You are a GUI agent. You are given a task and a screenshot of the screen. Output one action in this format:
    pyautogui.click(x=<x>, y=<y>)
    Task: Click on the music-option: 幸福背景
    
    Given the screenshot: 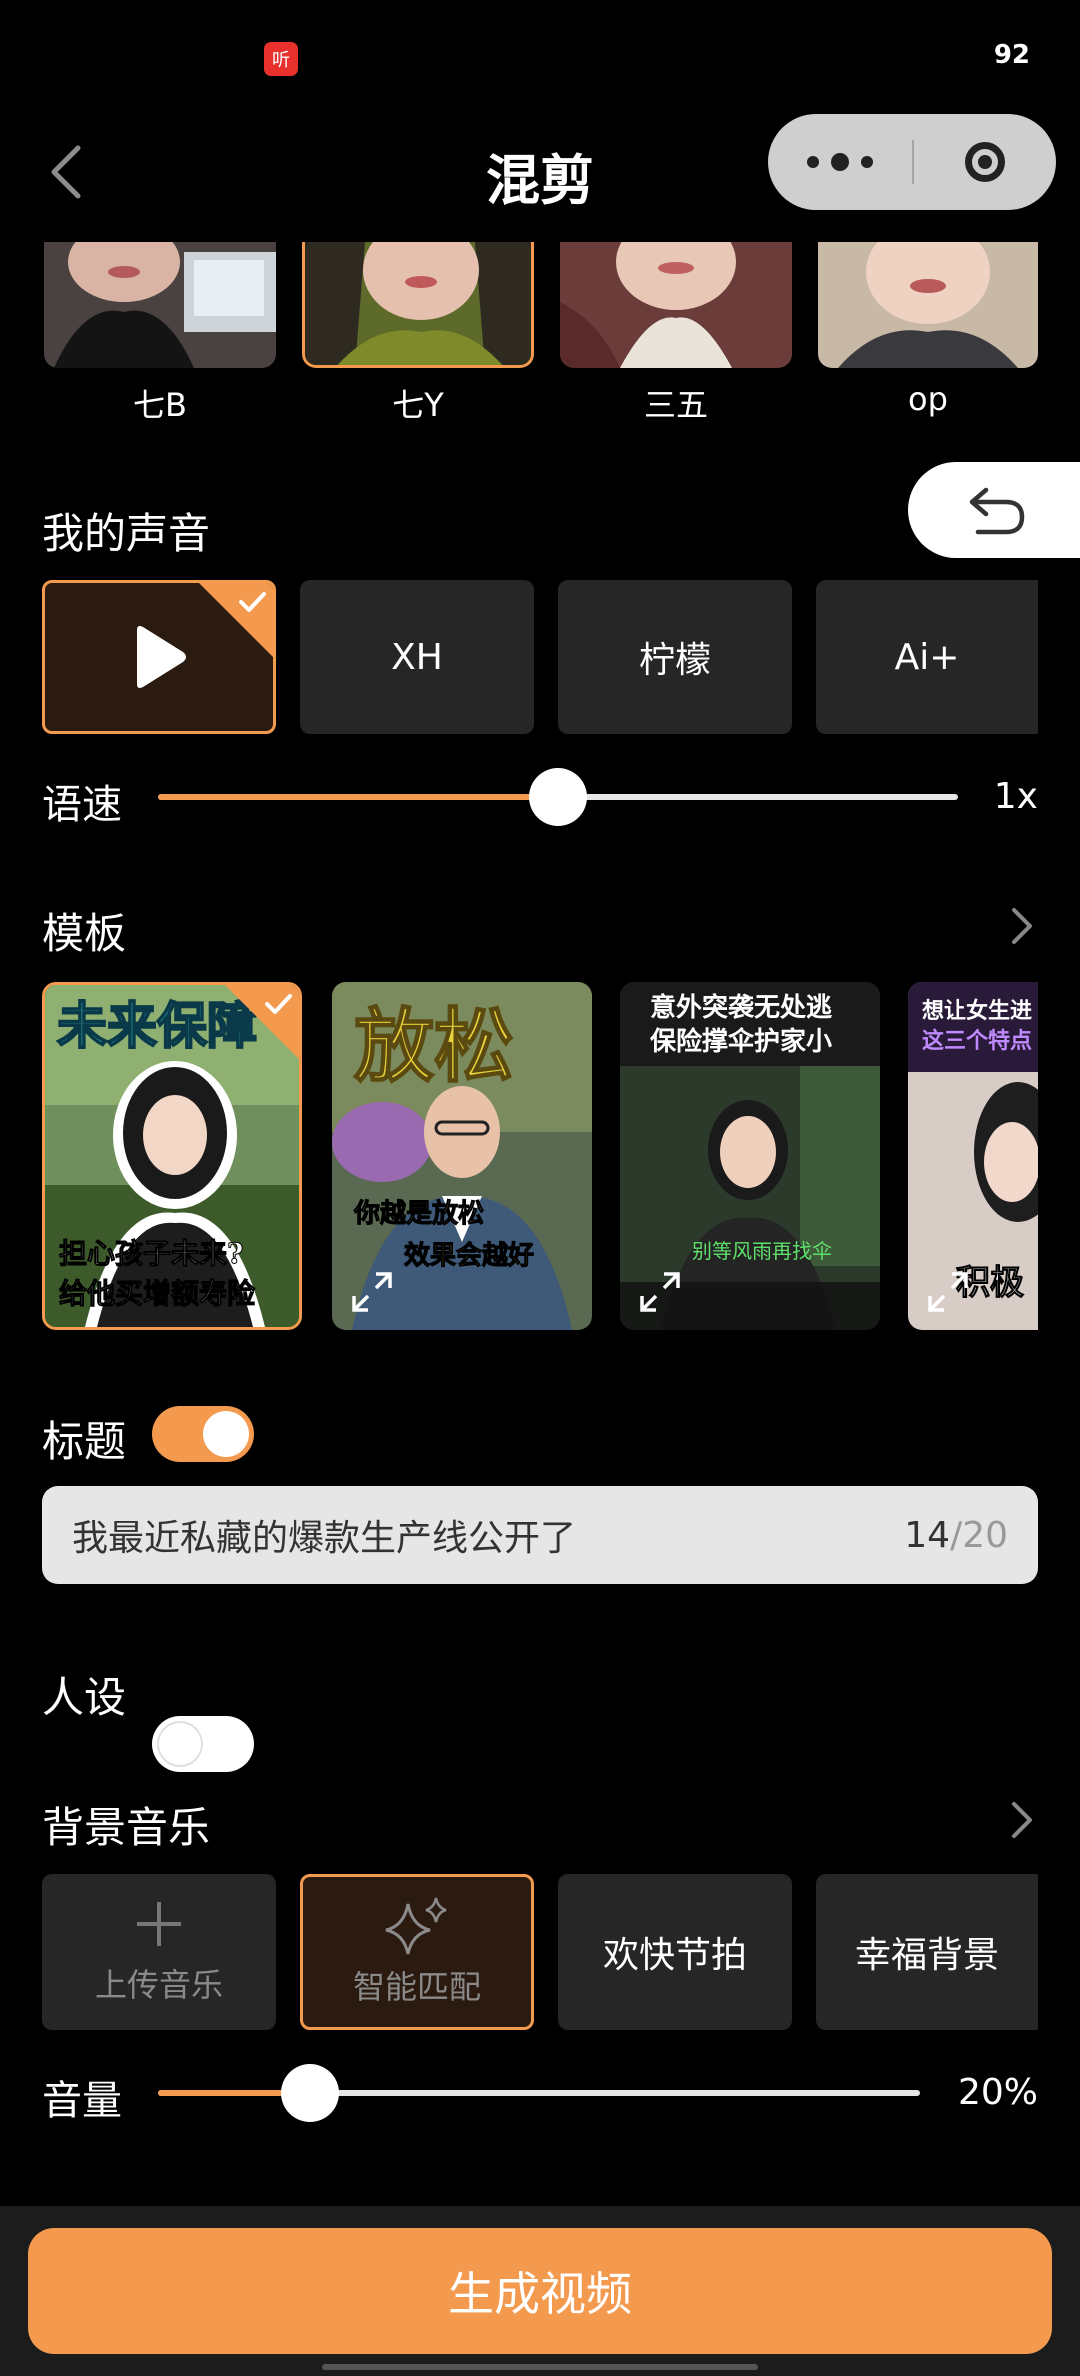 What is the action you would take?
    pyautogui.click(x=927, y=1952)
    